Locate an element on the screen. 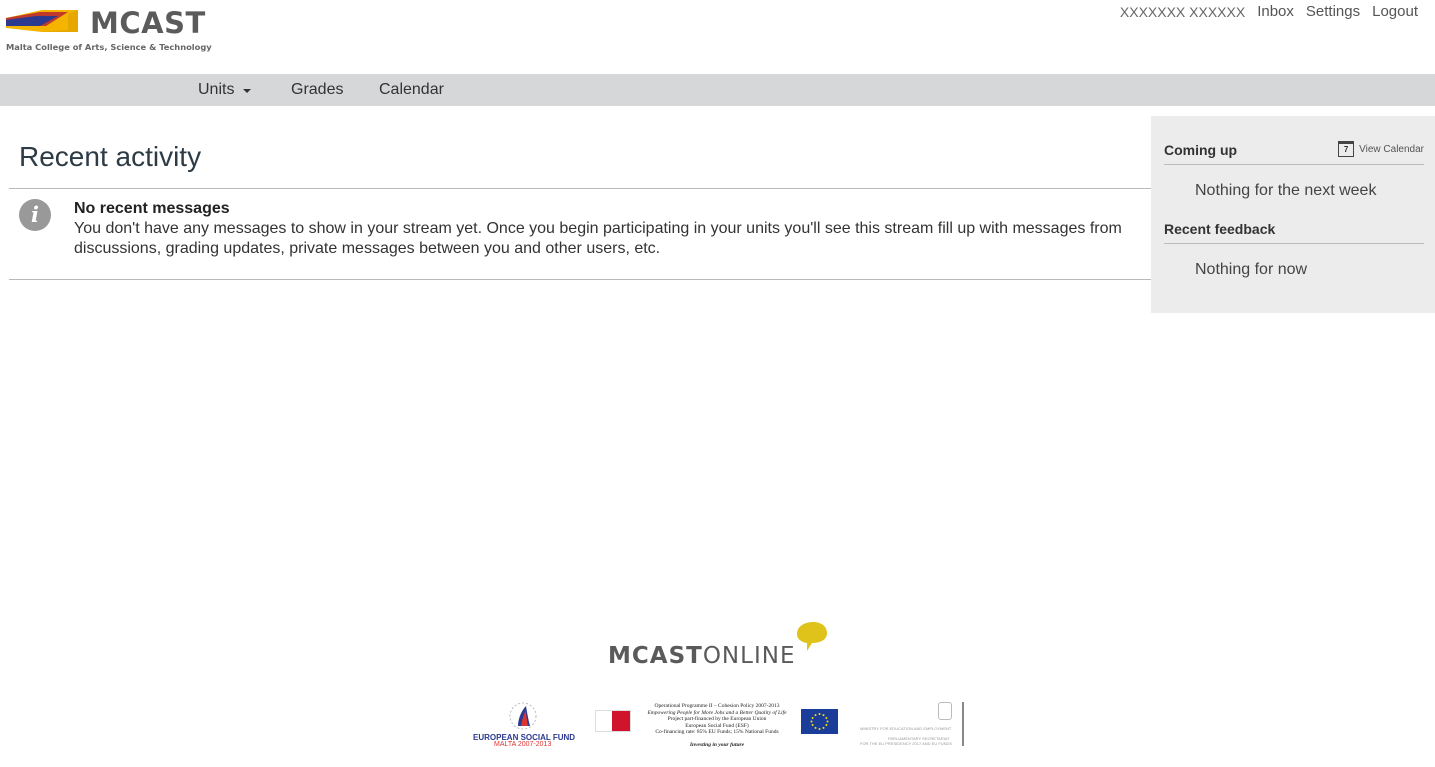 This screenshot has height=767, width=1435. eu-flag-icon is located at coordinates (819, 721).